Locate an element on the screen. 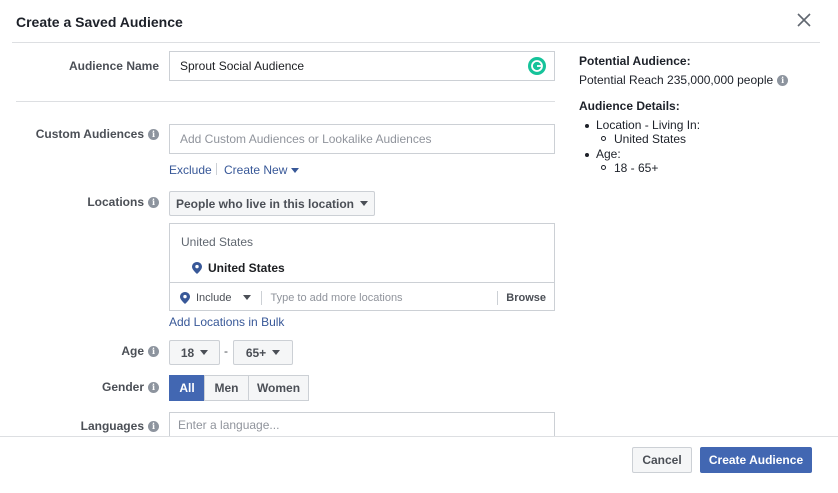 This screenshot has width=838, height=493. potential-reach-text: Potential Reach 235,000,000 people is located at coordinates (676, 80).